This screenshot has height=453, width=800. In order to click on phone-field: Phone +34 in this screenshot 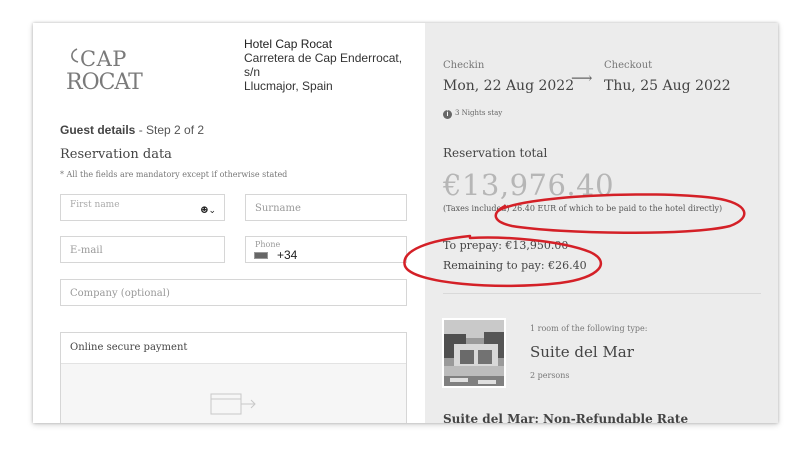, I will do `click(326, 249)`.